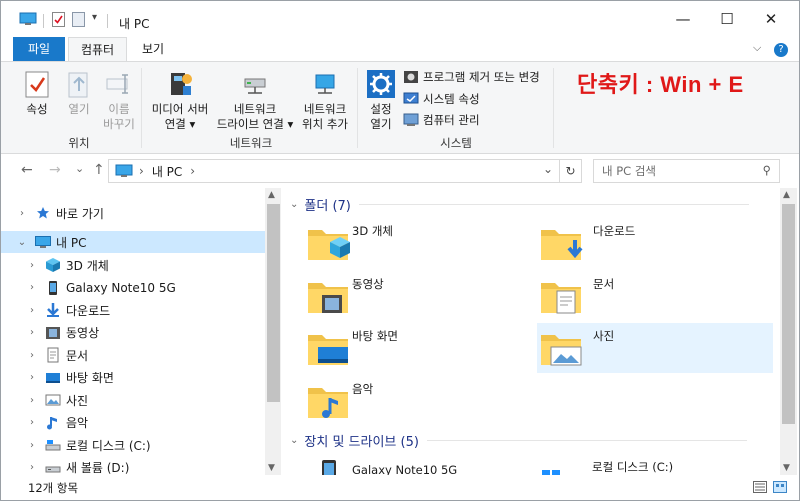 The height and width of the screenshot is (501, 800). I want to click on content-scrollbar: ▲ ▼, so click(788, 331).